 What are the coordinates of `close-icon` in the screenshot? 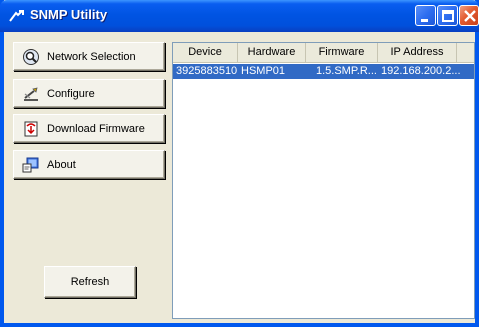 It's located at (470, 16).